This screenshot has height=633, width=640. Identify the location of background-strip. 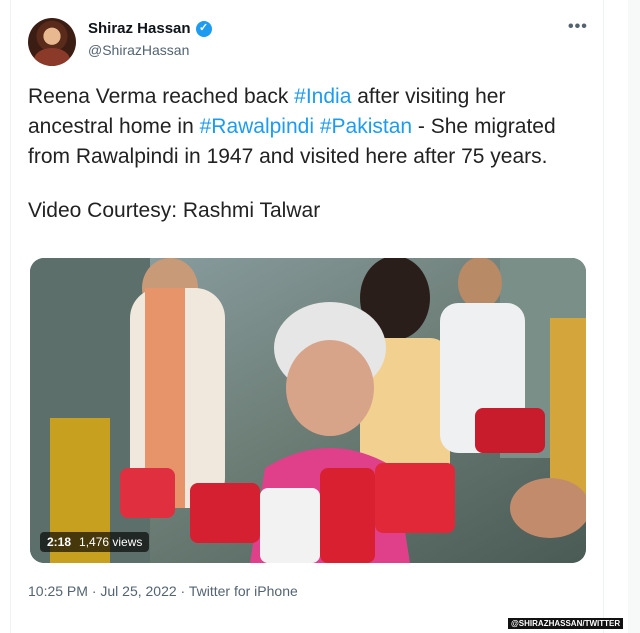
(634, 316).